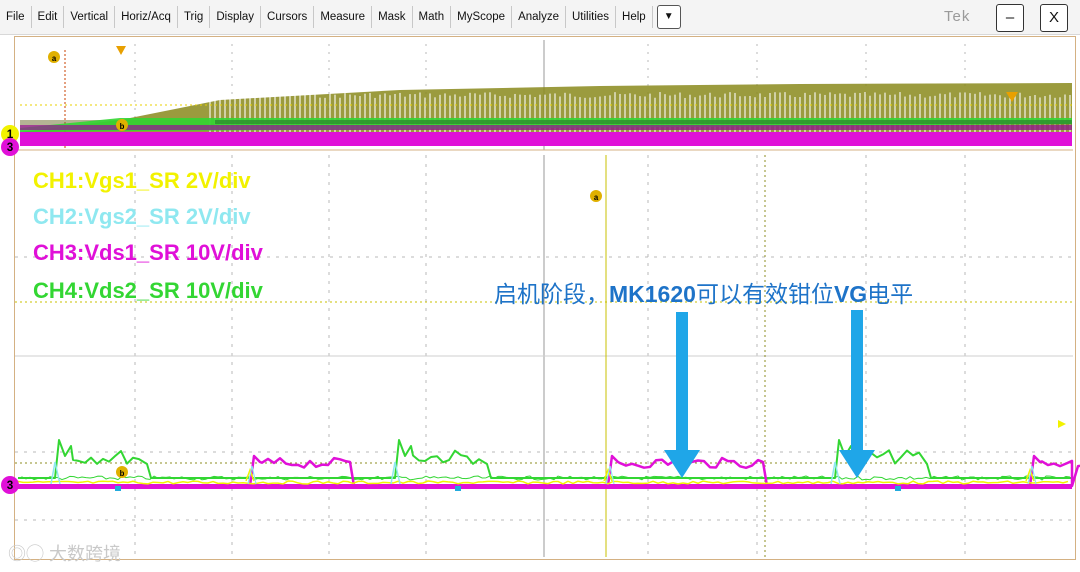 This screenshot has width=1080, height=572. Describe the element at coordinates (764, 294) in the screenshot. I see `annotation-middle: 可以有效钳位` at that location.